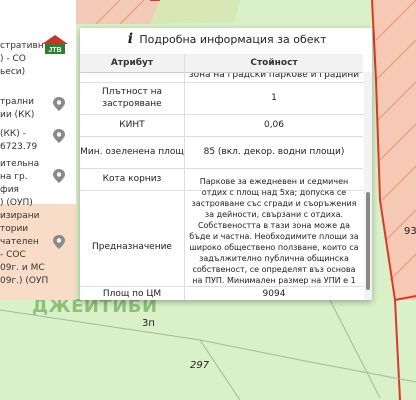 The image size is (416, 400). What do you see at coordinates (274, 152) in the screenshot?
I see `table-row-value: 85 (вкл. декор. водни площи)` at bounding box center [274, 152].